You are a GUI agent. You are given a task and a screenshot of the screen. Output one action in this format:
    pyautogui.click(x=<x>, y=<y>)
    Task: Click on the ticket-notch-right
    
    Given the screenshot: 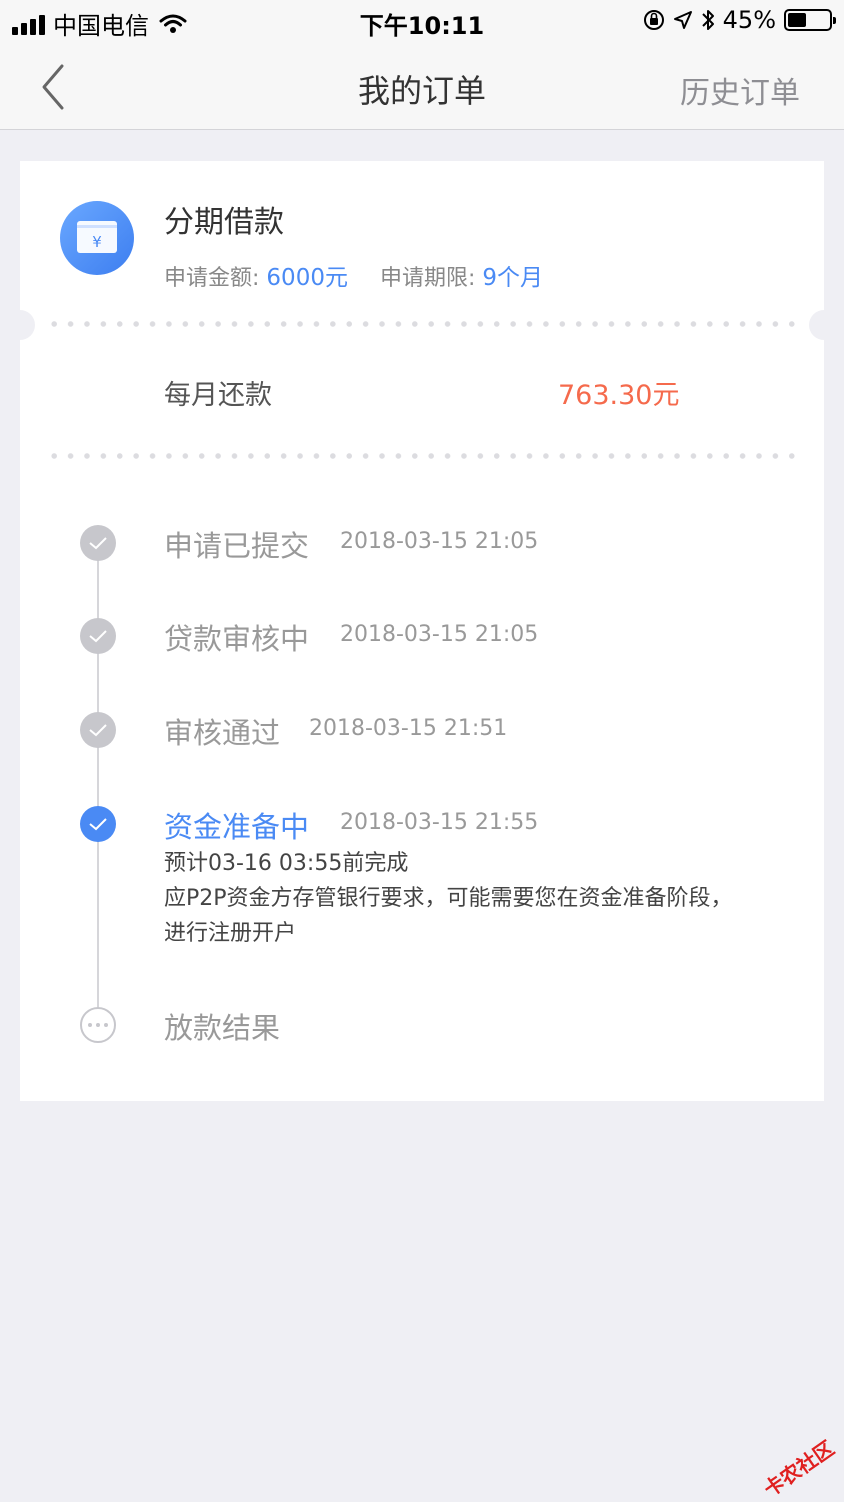 What is the action you would take?
    pyautogui.click(x=824, y=325)
    